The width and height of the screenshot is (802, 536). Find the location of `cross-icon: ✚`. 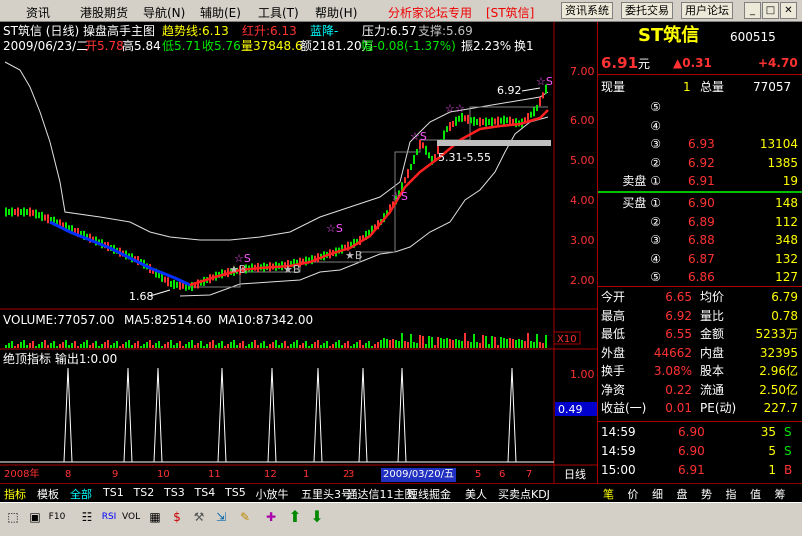

cross-icon: ✚ is located at coordinates (271, 517).